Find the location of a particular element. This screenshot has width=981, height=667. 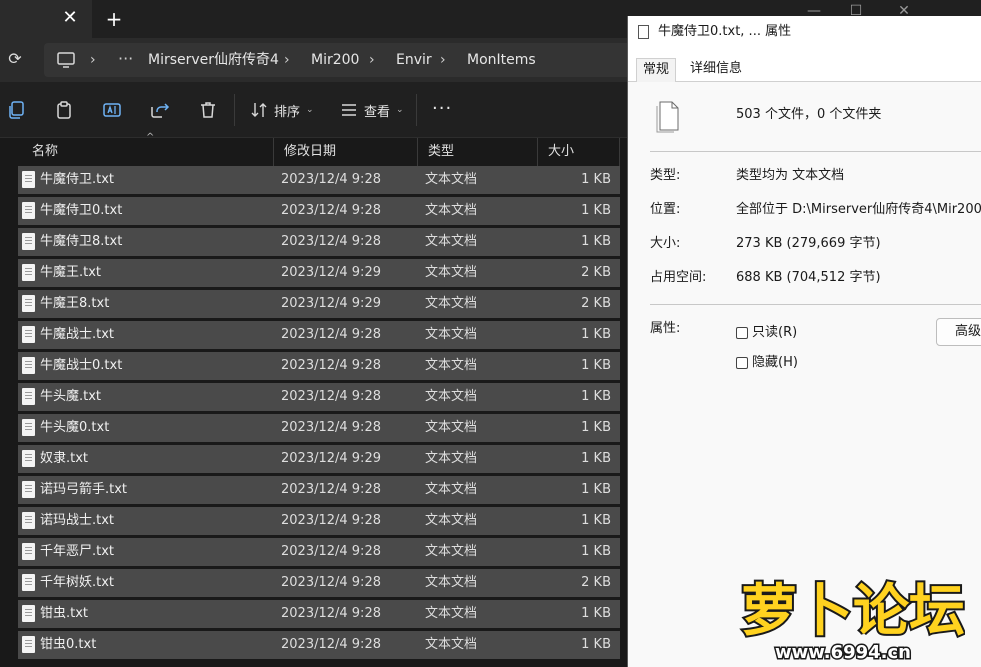

dialog-title-bar: 牛魔侍卫0.txt, ... 属性 is located at coordinates (804, 32).